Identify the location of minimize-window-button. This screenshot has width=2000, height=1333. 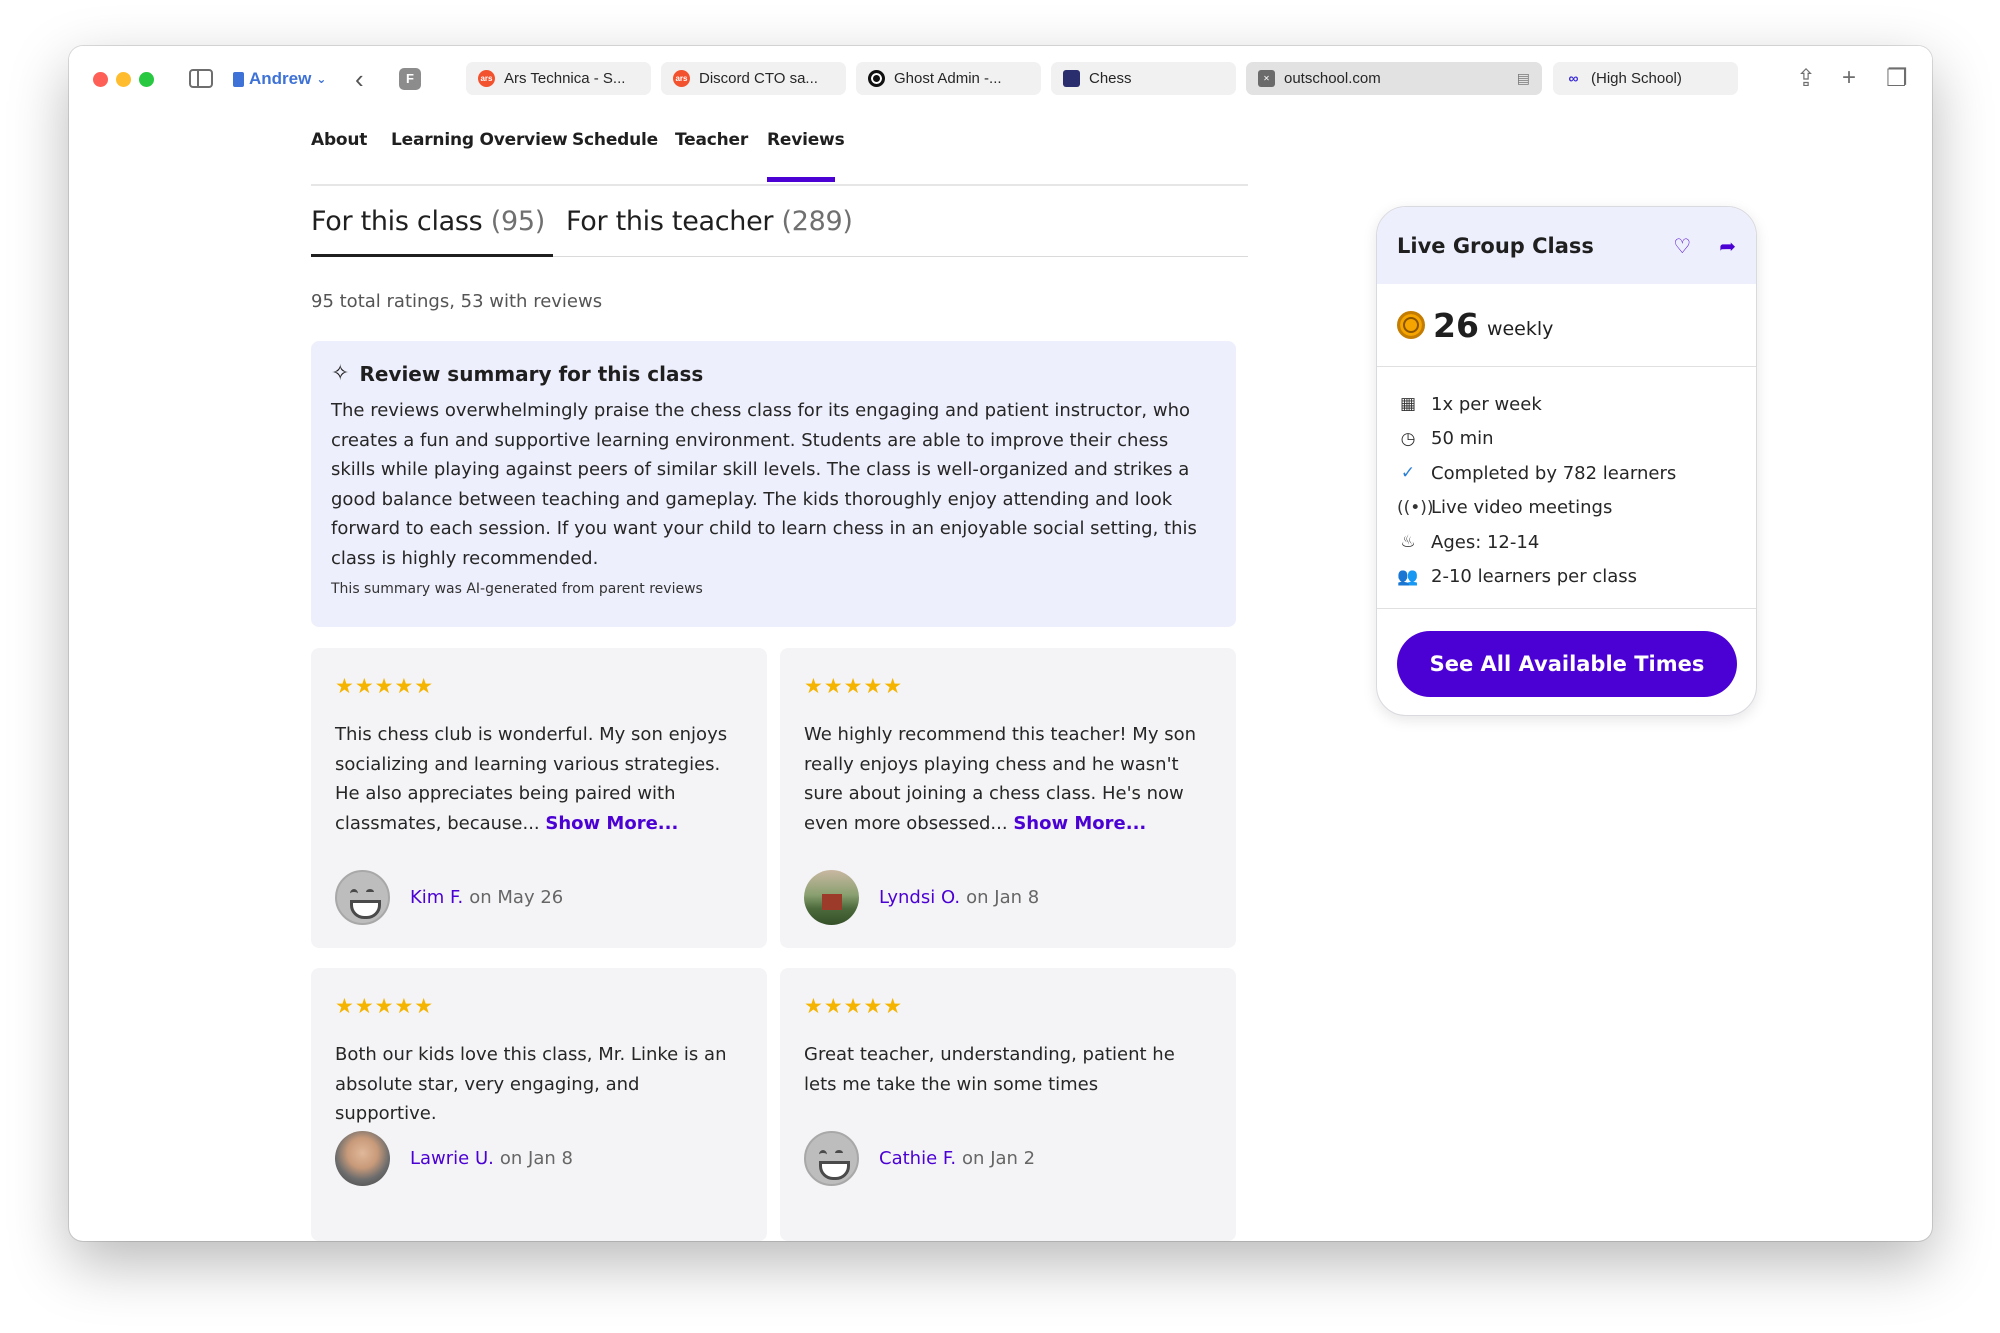
(123, 79).